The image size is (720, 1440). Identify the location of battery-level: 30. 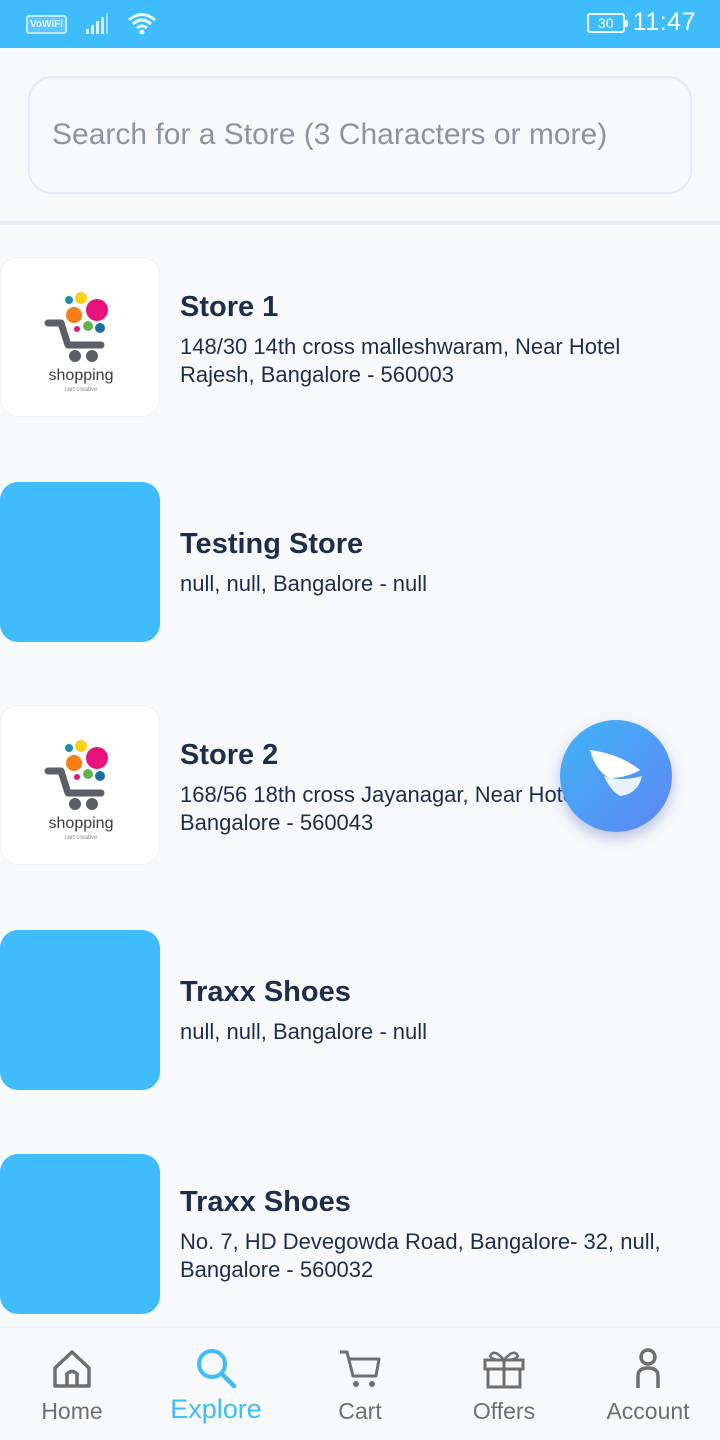
(605, 22).